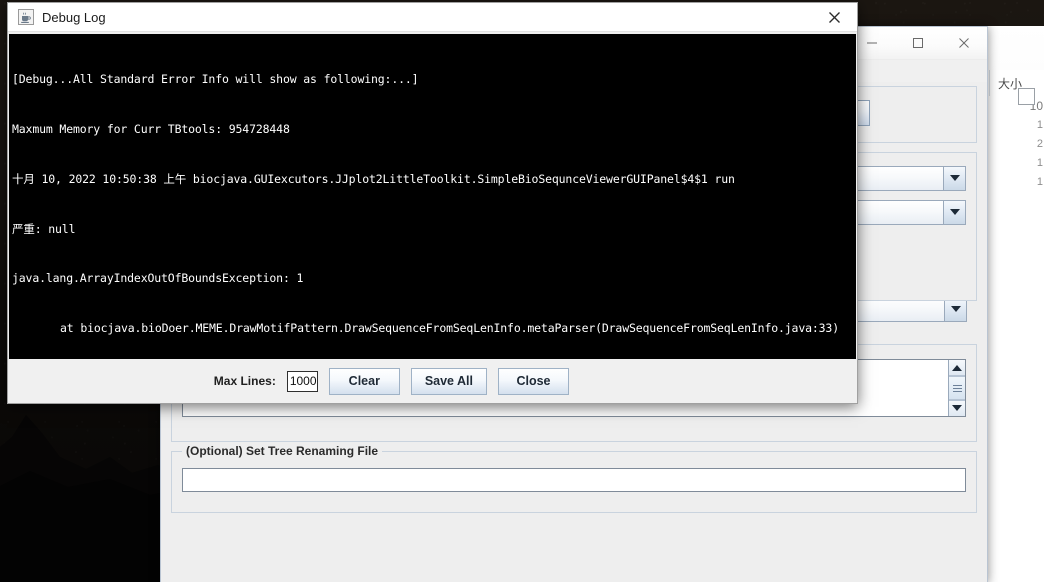 The width and height of the screenshot is (1044, 582). Describe the element at coordinates (957, 368) in the screenshot. I see `scroll-up-icon` at that location.